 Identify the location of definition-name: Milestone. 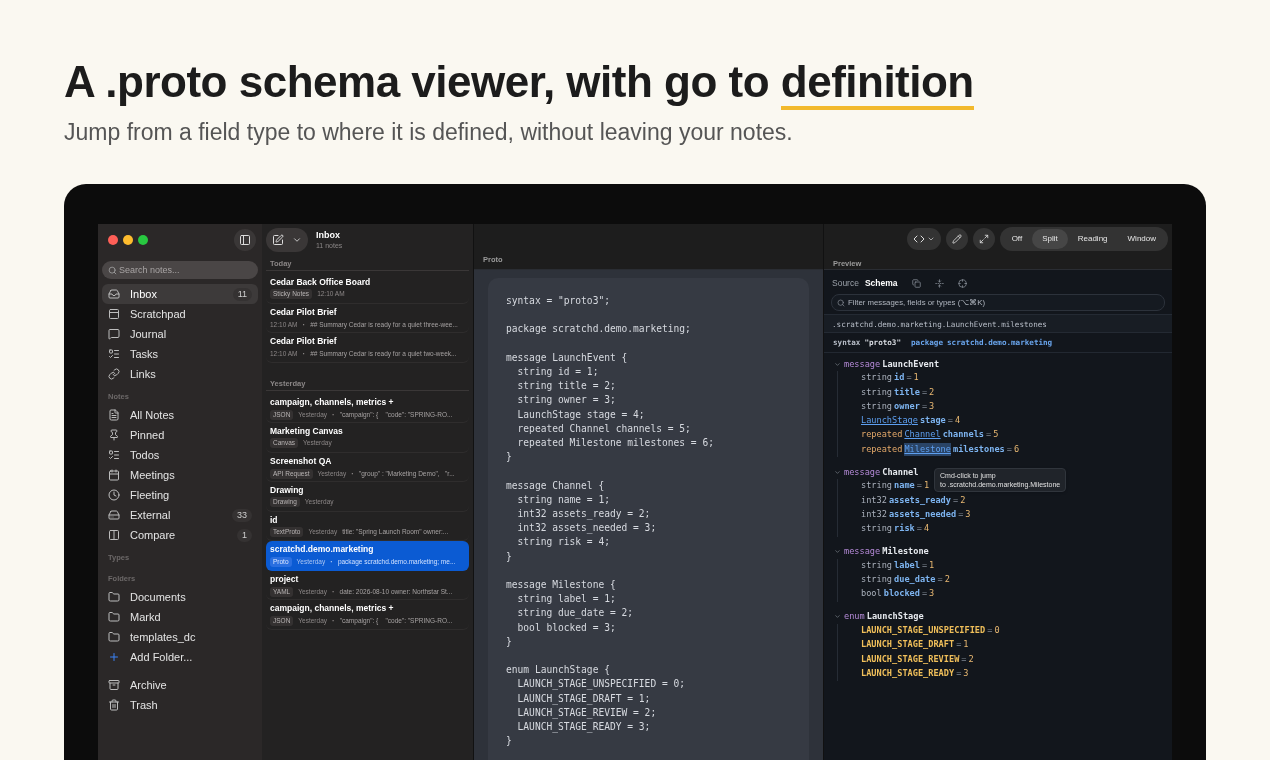
(905, 552).